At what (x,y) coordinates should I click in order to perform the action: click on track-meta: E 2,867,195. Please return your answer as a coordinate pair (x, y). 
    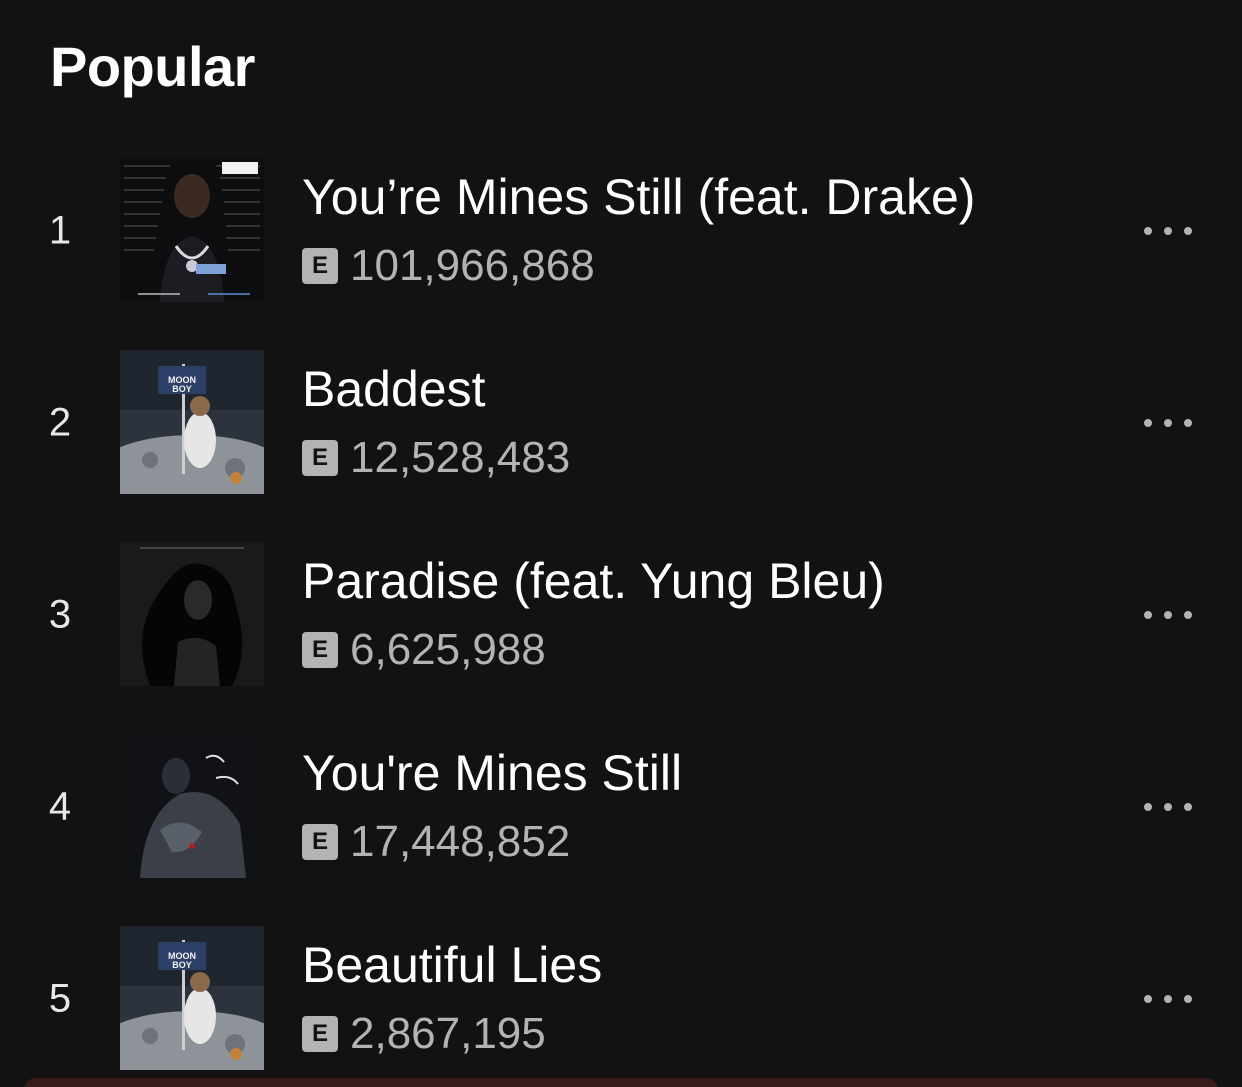
    Looking at the image, I should click on (424, 1033).